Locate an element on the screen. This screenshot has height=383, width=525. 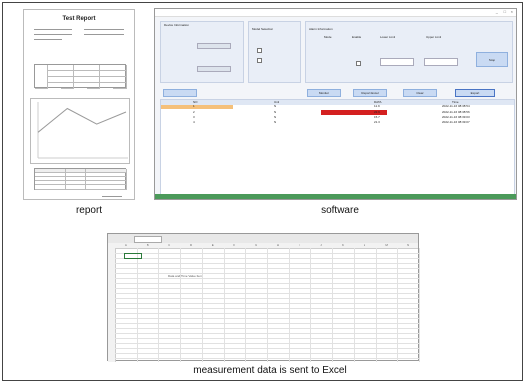
stop-button-label: Stop is located at coordinates (492, 60).